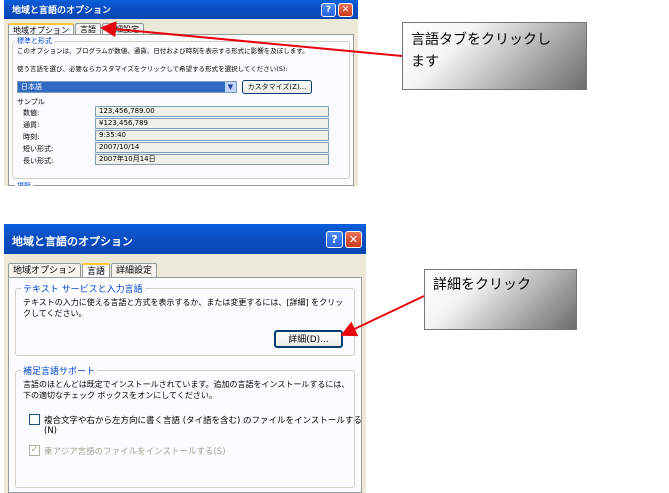  What do you see at coordinates (382, 316) in the screenshot?
I see `arrow-to-details-button` at bounding box center [382, 316].